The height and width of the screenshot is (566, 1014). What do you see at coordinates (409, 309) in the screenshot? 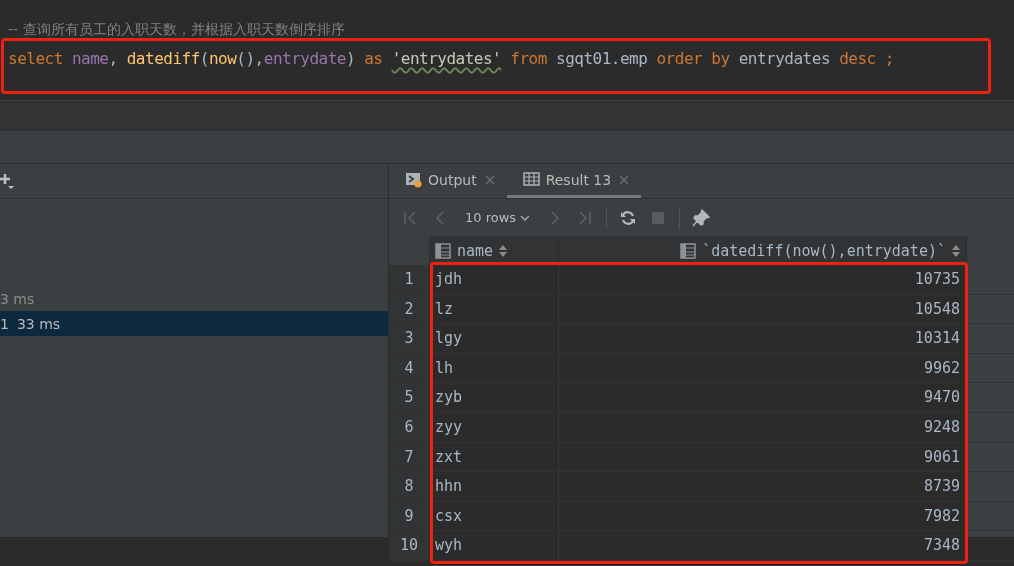
I see `row-number: 2` at bounding box center [409, 309].